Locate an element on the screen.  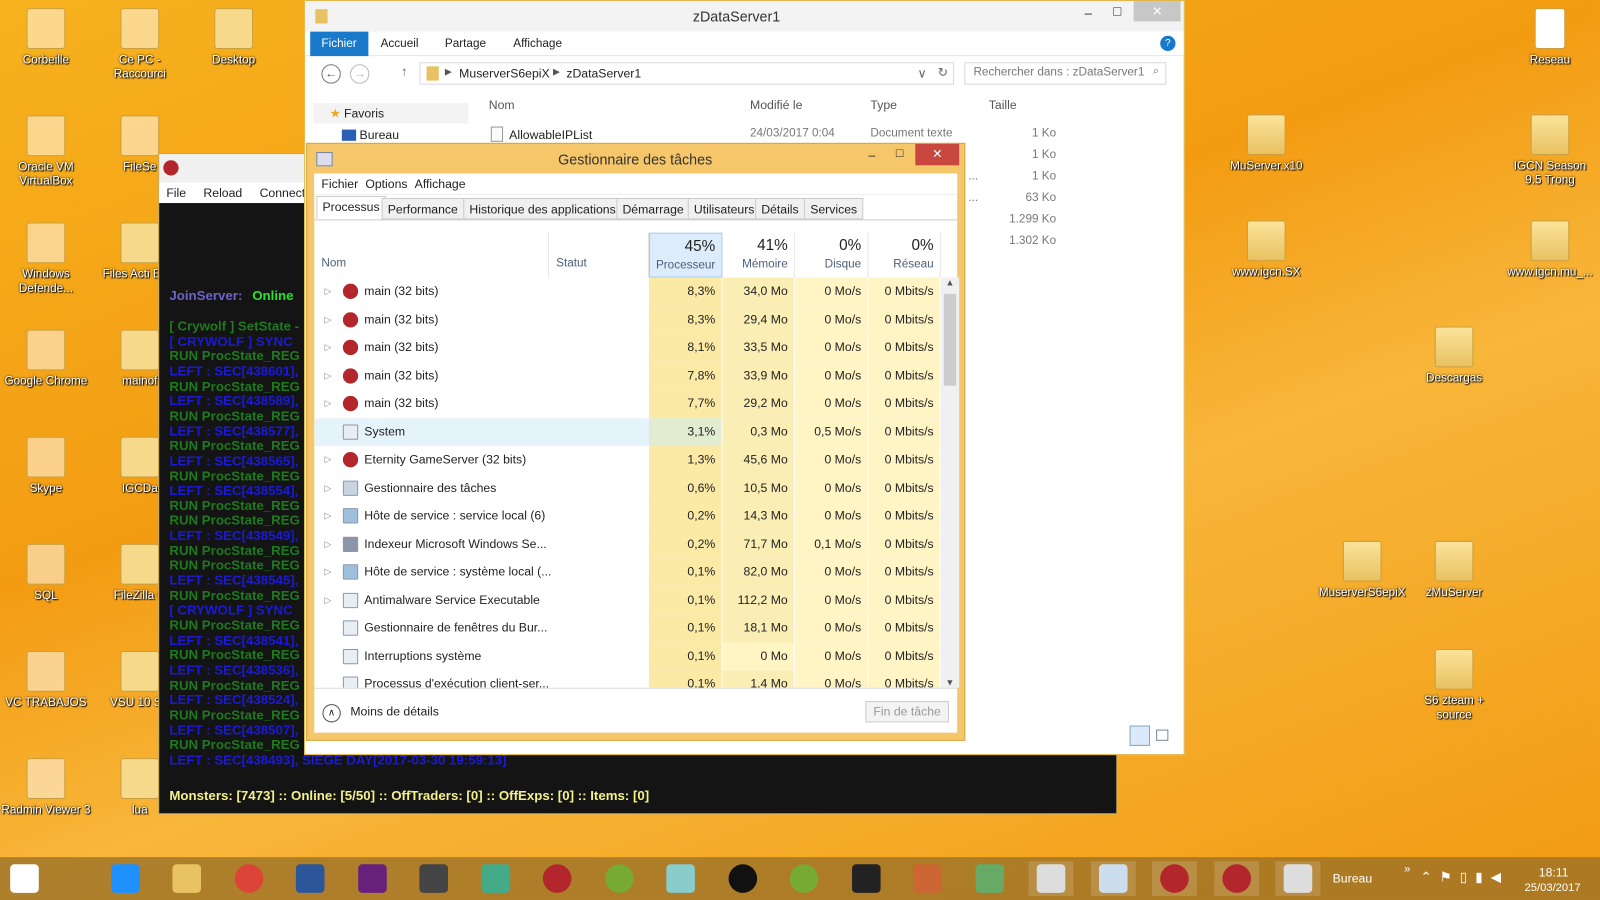
maximize-button: □ is located at coordinates (1117, 10).